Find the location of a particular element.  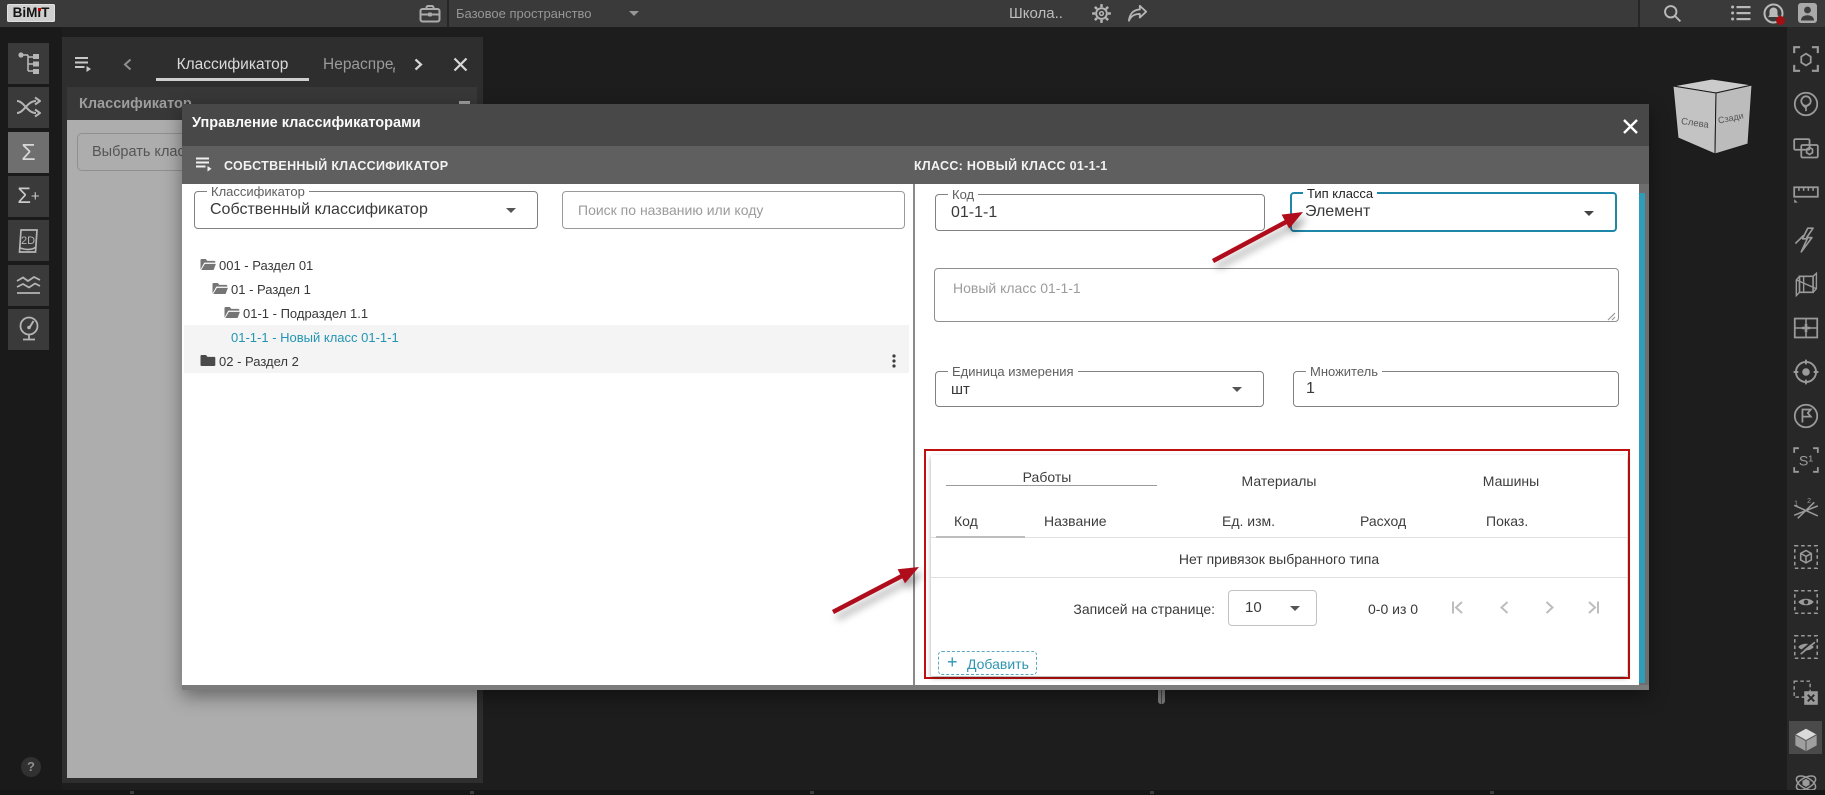

svg-text: 1 is located at coordinates (1796, 503).